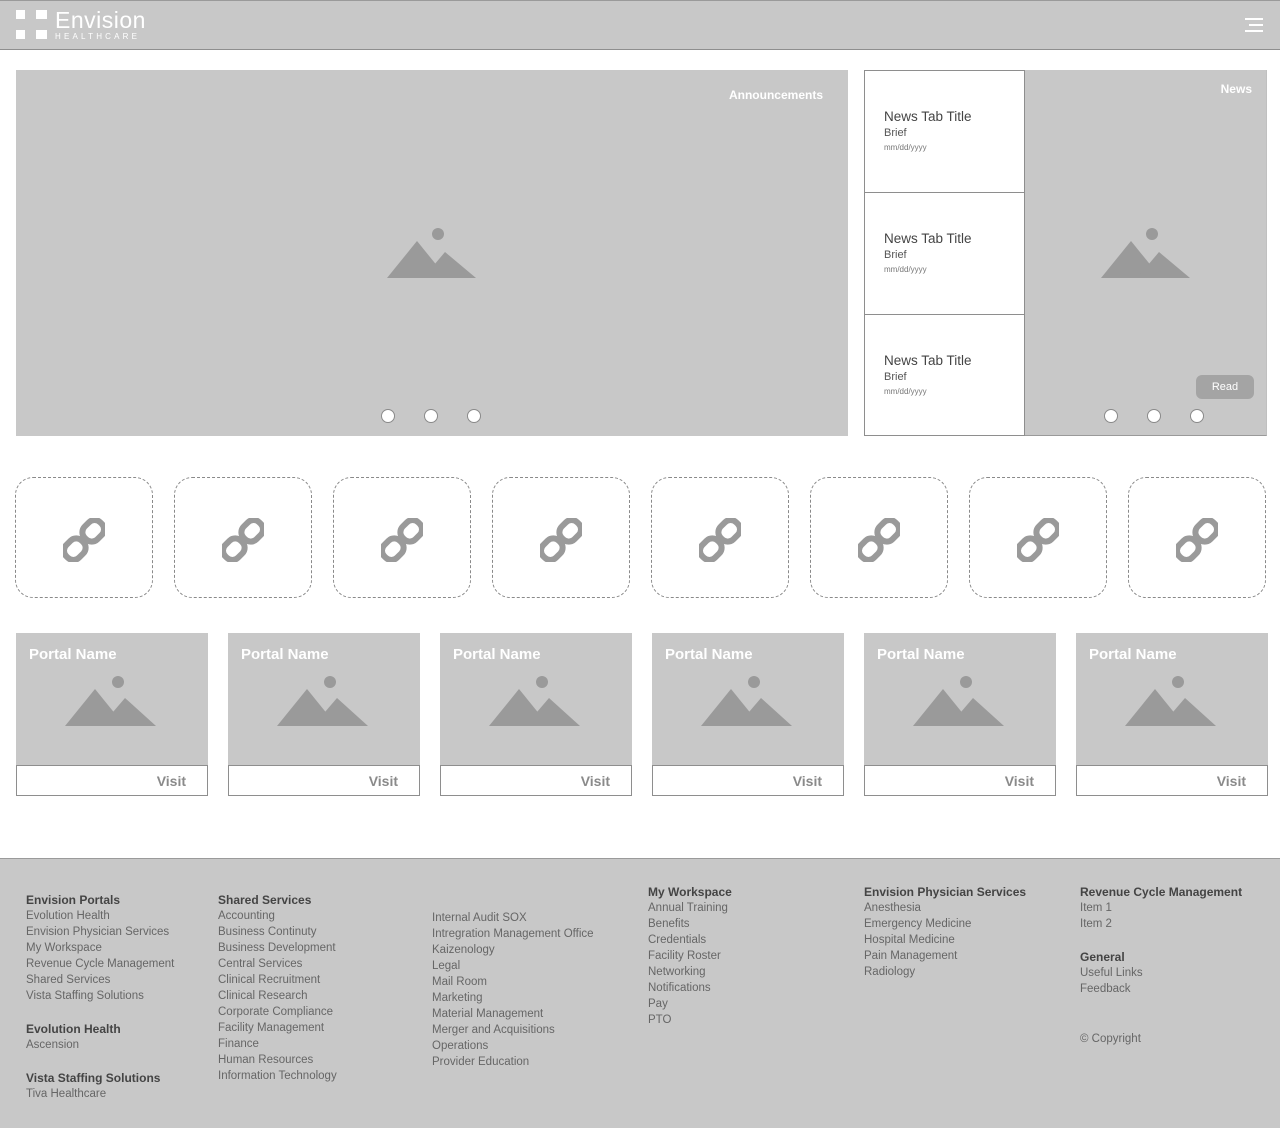 The image size is (1280, 1128). What do you see at coordinates (513, 966) in the screenshot?
I see `footer-link-legal: Legal` at bounding box center [513, 966].